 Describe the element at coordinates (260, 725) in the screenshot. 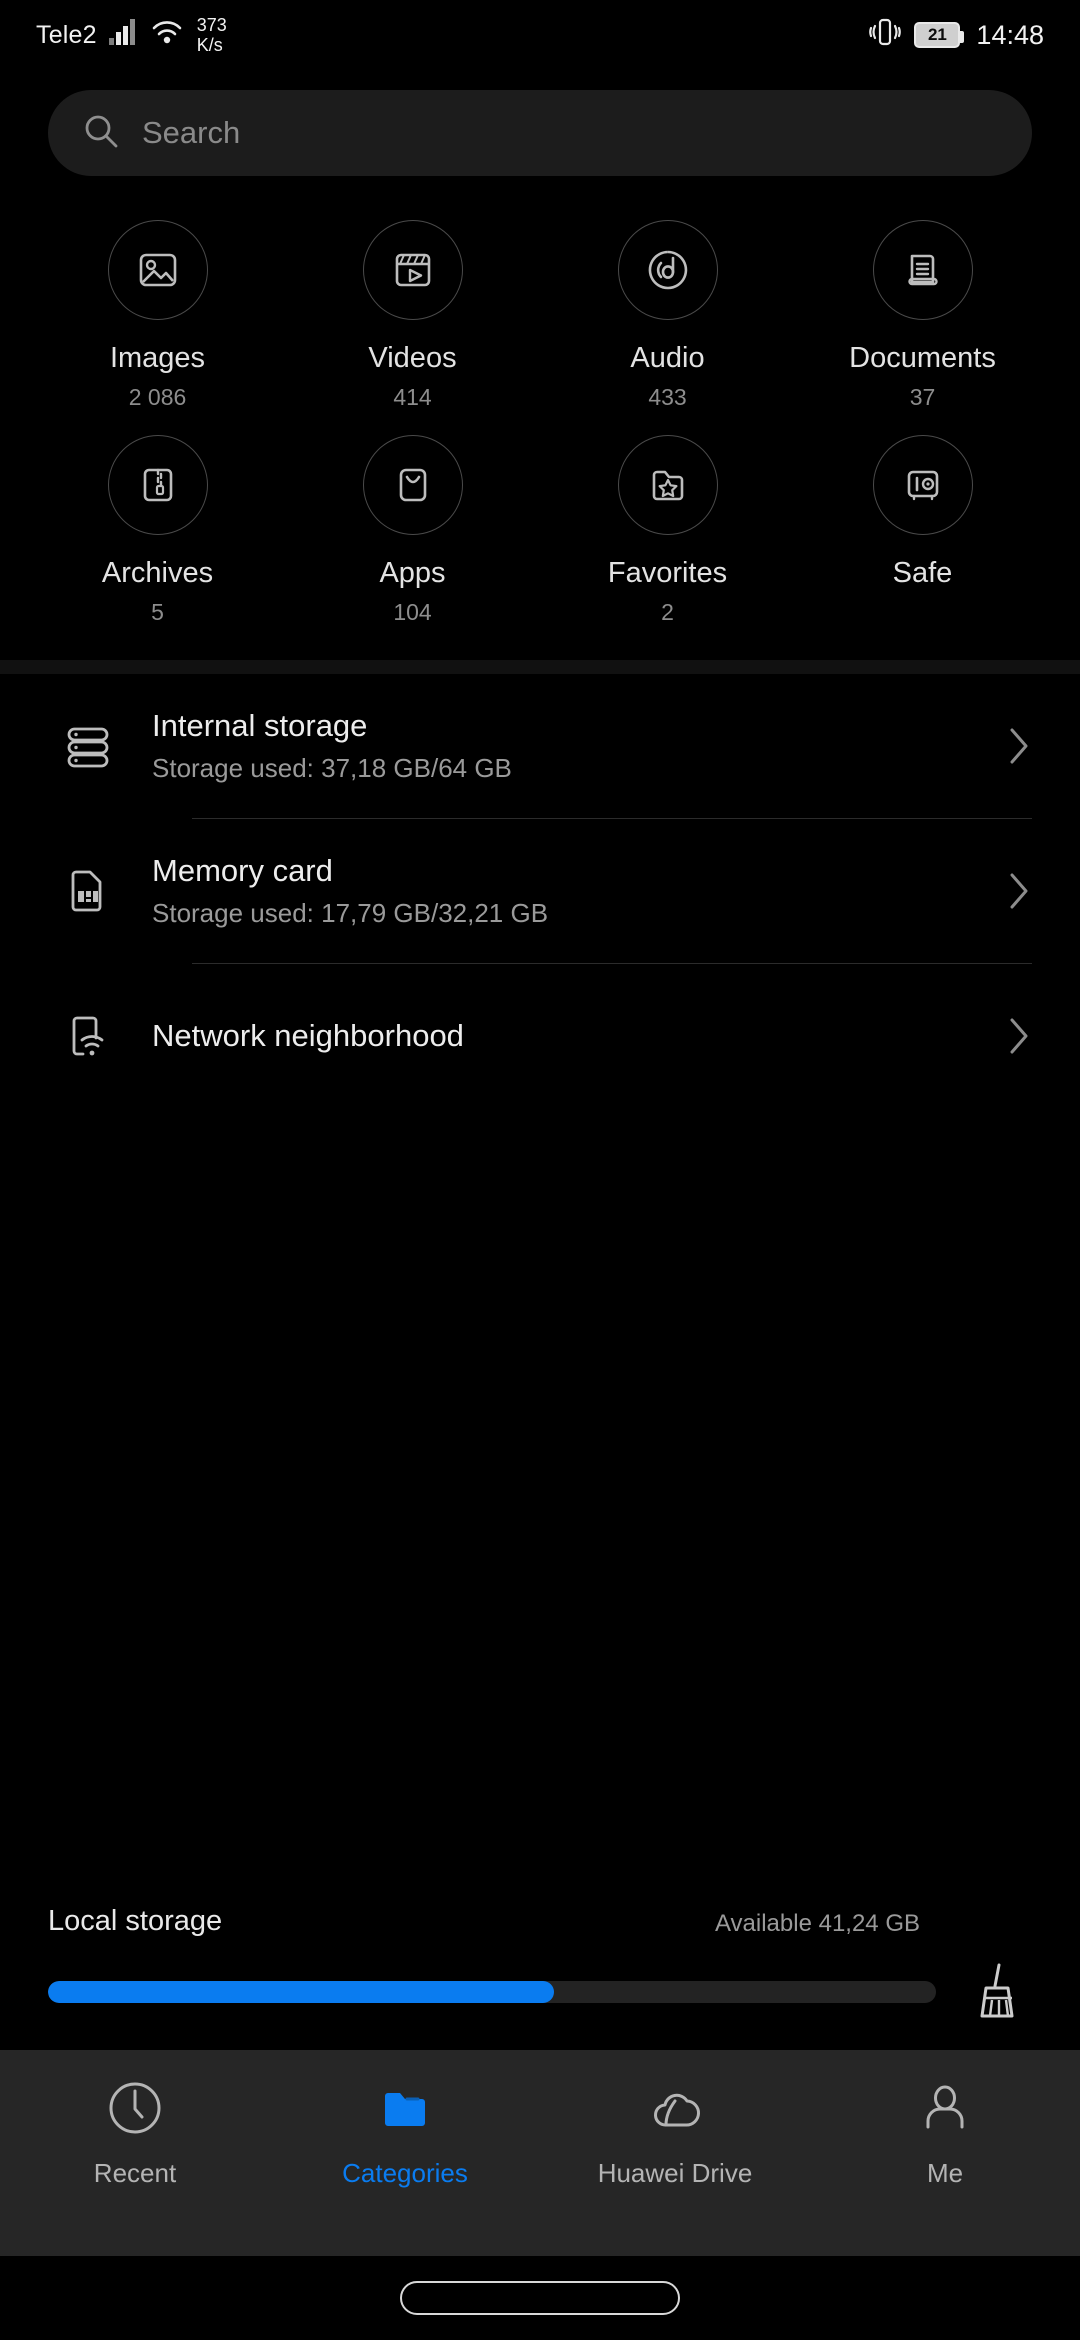

I see `storage-row-title: Internal storage` at that location.